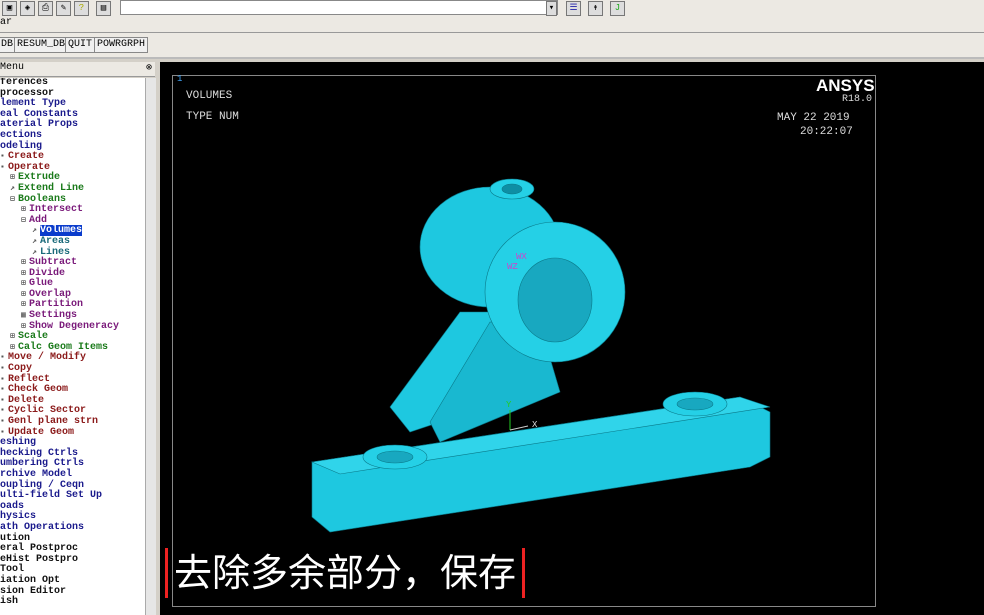 The height and width of the screenshot is (615, 984). Describe the element at coordinates (27, 93) in the screenshot. I see `menu-item-label: processor` at that location.